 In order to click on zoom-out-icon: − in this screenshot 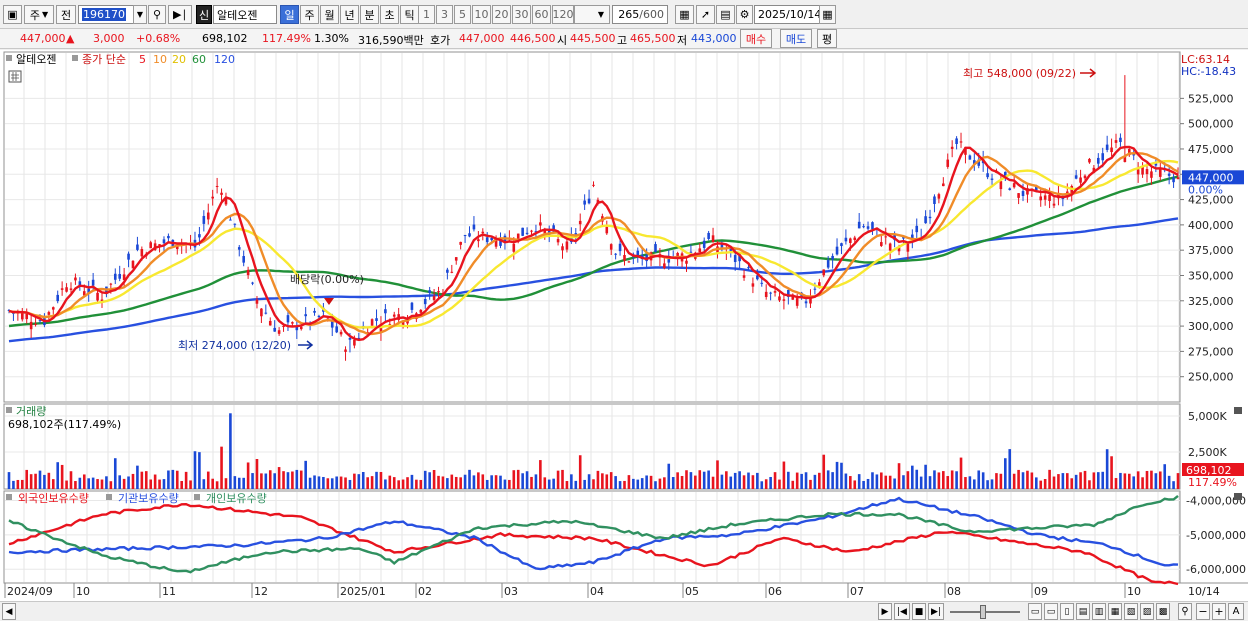, I will do `click(1203, 611)`.